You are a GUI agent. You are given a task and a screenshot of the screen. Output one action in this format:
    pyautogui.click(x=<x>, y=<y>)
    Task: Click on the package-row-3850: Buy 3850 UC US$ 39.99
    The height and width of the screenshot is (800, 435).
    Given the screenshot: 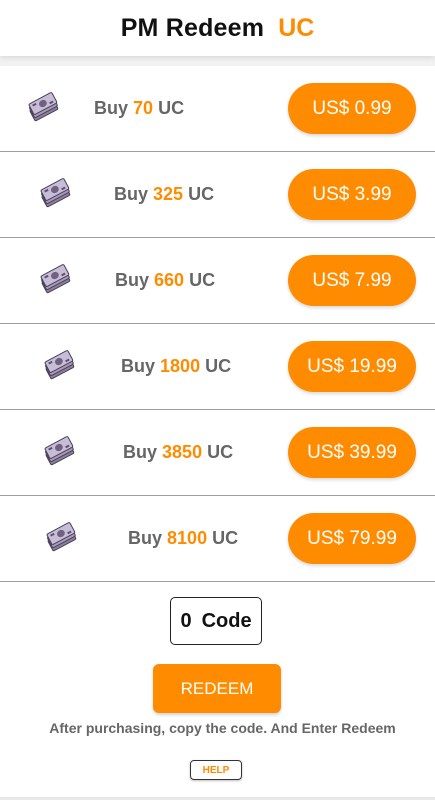 What is the action you would take?
    pyautogui.click(x=217, y=453)
    